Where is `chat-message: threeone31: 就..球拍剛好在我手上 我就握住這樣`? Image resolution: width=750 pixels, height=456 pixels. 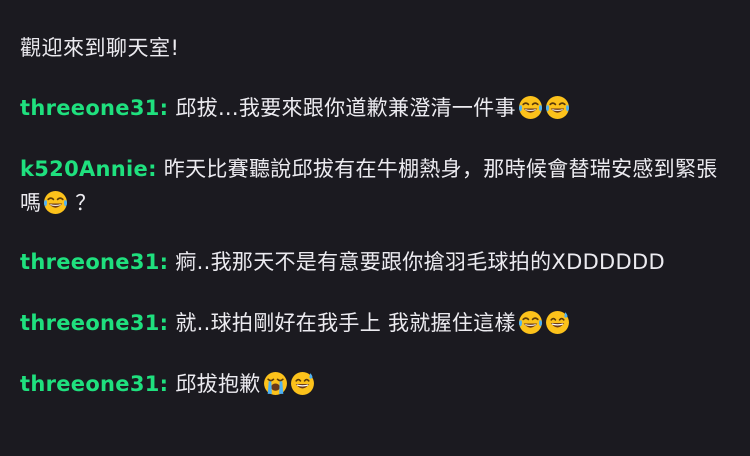
chat-message: threeone31: 就..球拍剛好在我手上 我就握住這樣 is located at coordinates (373, 323).